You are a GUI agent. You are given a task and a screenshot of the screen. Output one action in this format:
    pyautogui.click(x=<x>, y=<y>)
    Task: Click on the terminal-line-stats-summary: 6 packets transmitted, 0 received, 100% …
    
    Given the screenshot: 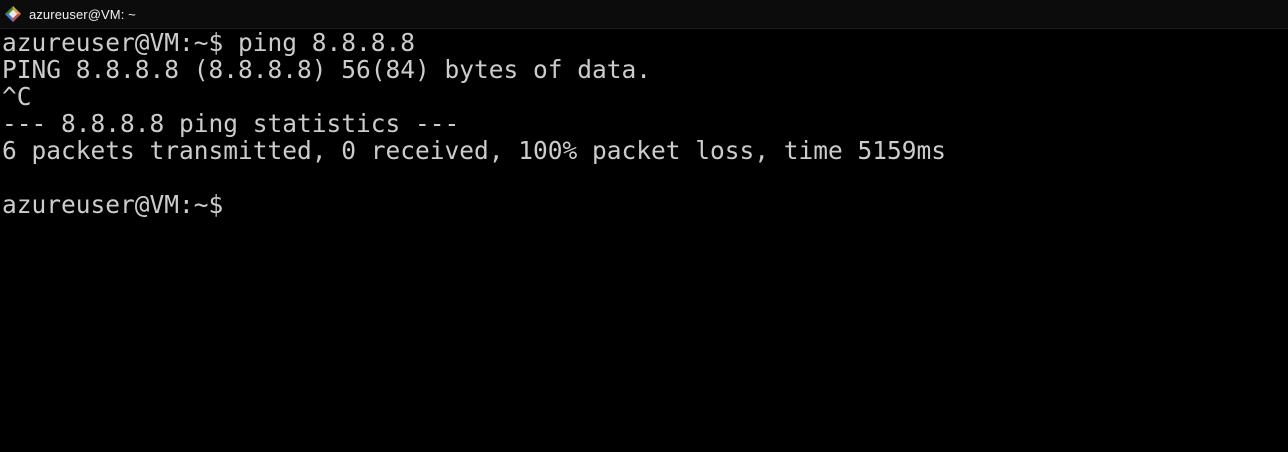 What is the action you would take?
    pyautogui.click(x=474, y=150)
    